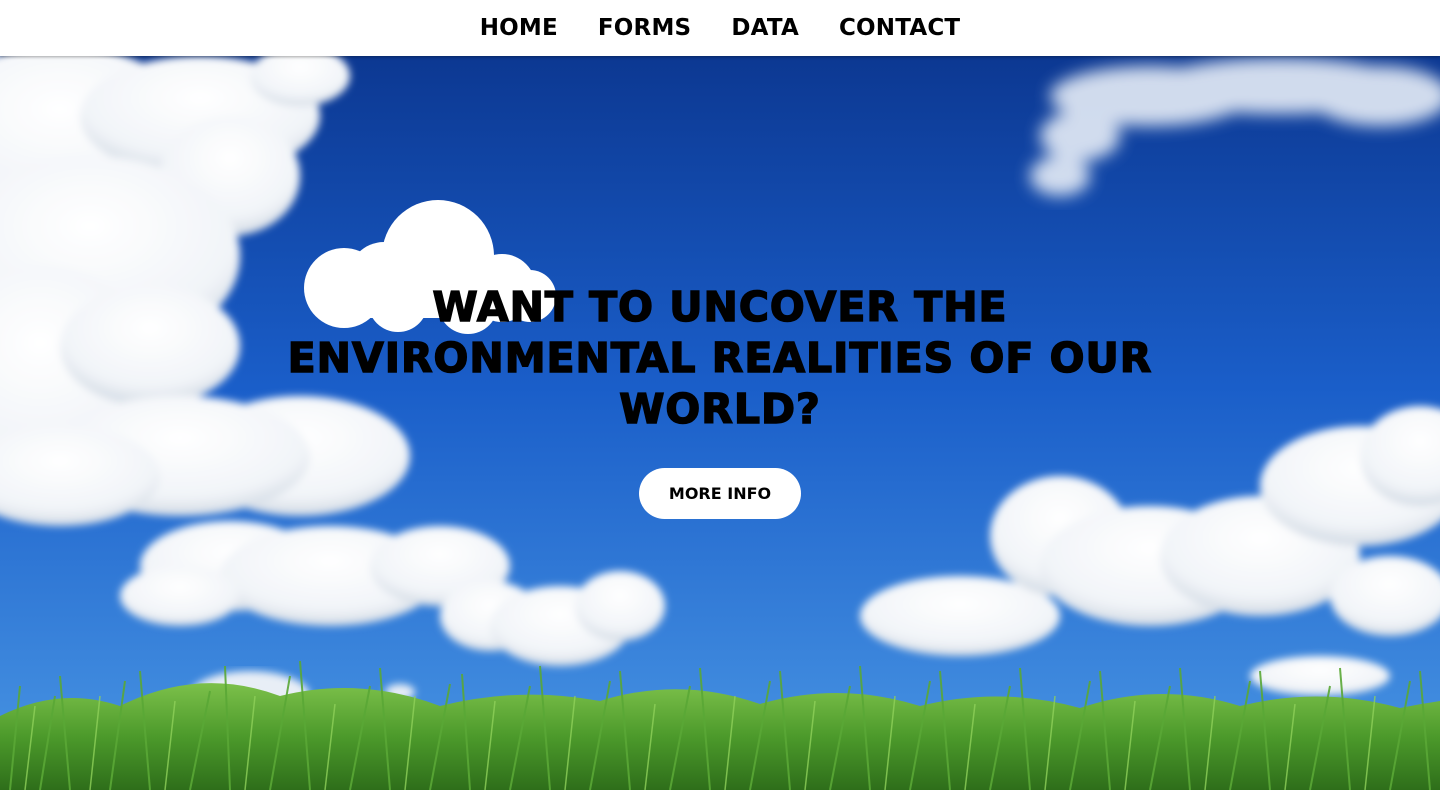 Image resolution: width=1440 pixels, height=790 pixels. What do you see at coordinates (899, 28) in the screenshot?
I see `nav-contact-link: CONTACT` at bounding box center [899, 28].